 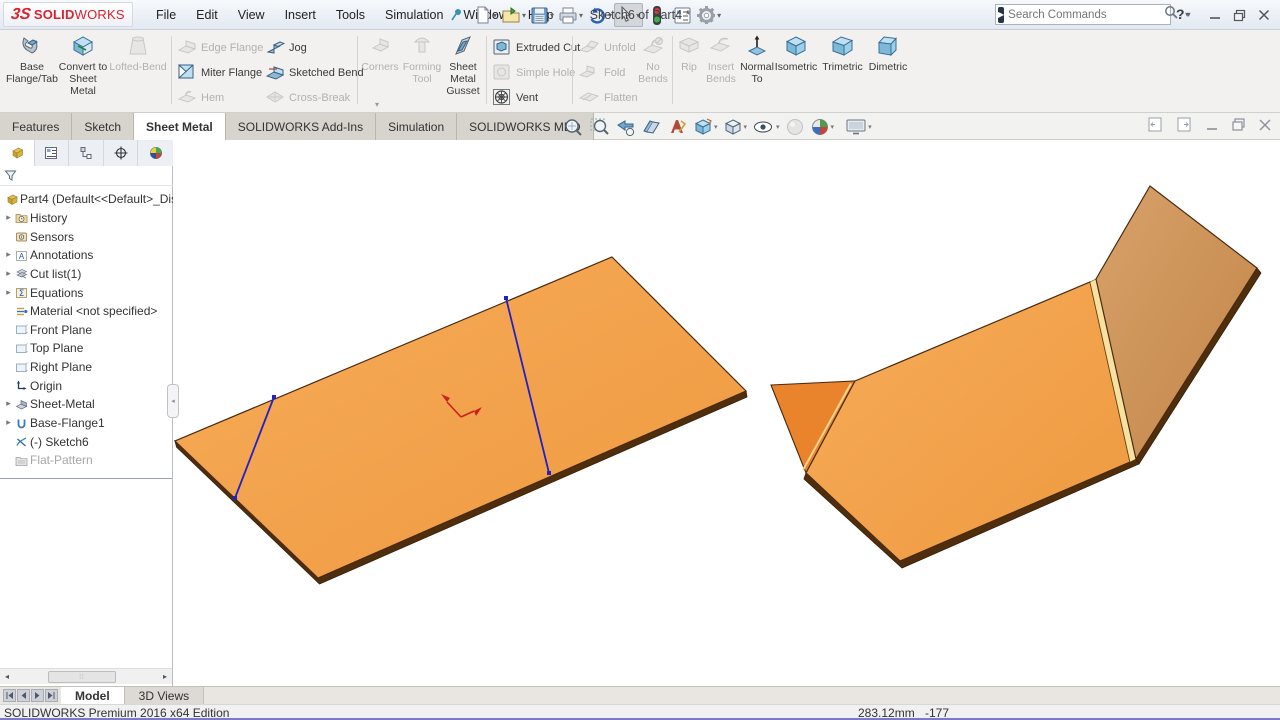 What do you see at coordinates (121, 153) in the screenshot?
I see `dimxpert-manager-tab` at bounding box center [121, 153].